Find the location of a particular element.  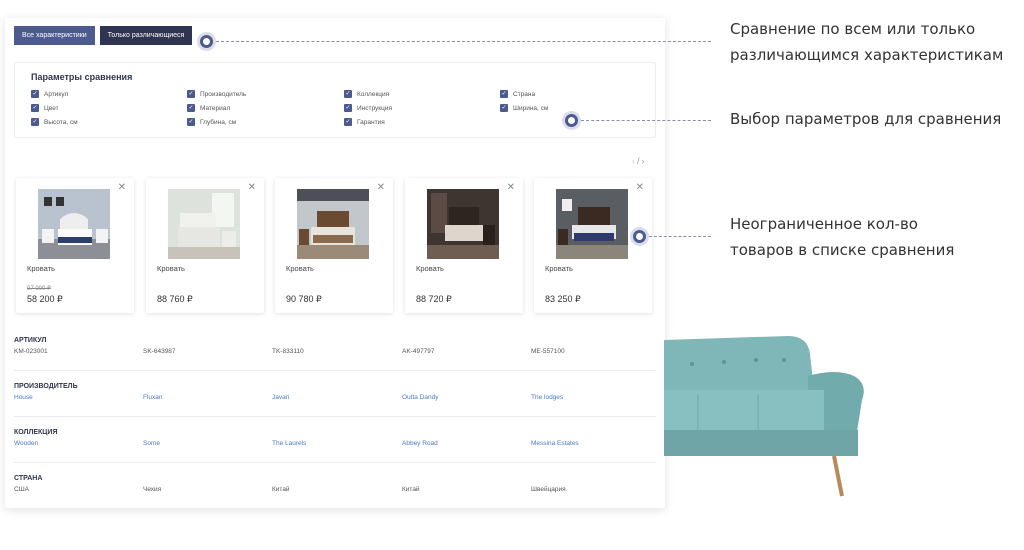

product-pager: ‹/› is located at coordinates (639, 161).